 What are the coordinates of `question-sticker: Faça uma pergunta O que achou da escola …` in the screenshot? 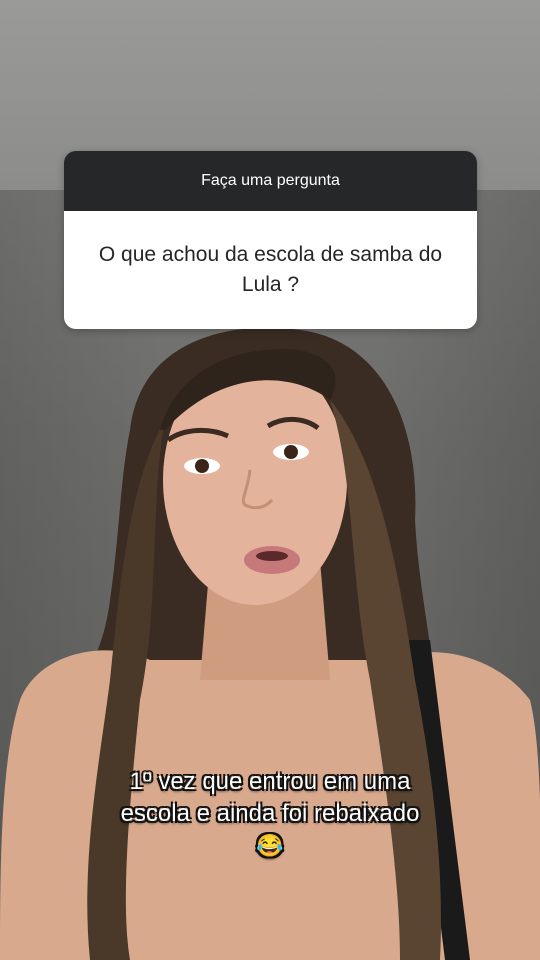 It's located at (270, 240).